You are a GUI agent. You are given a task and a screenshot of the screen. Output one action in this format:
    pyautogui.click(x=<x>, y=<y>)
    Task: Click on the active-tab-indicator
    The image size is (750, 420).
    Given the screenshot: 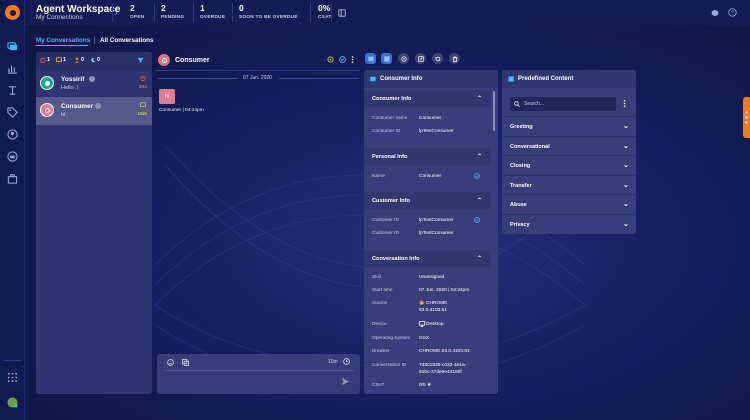 What is the action you would take?
    pyautogui.click(x=62, y=45)
    